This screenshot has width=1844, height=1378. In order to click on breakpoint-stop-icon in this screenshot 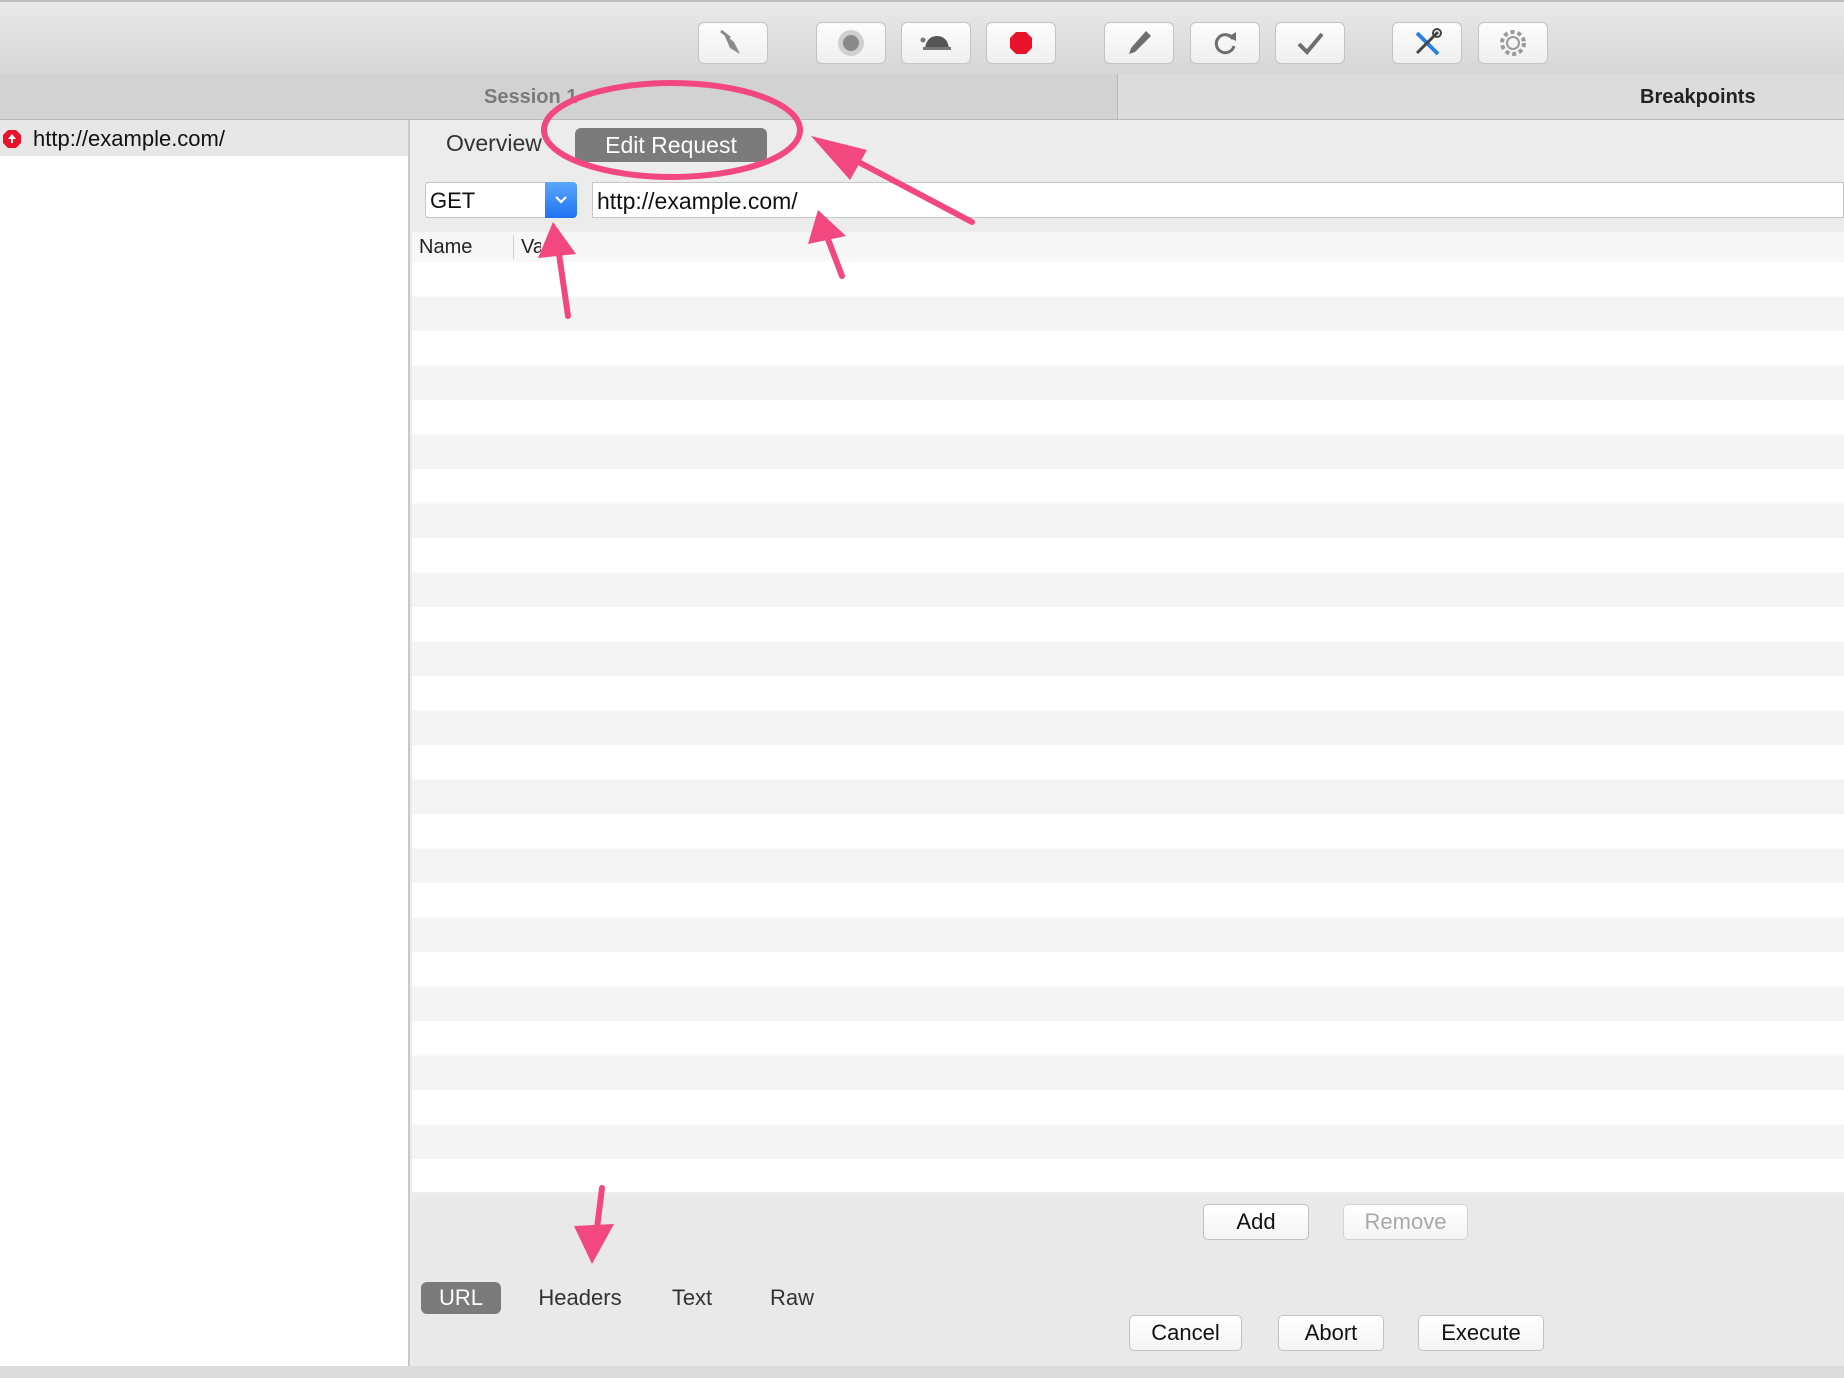, I will do `click(12, 139)`.